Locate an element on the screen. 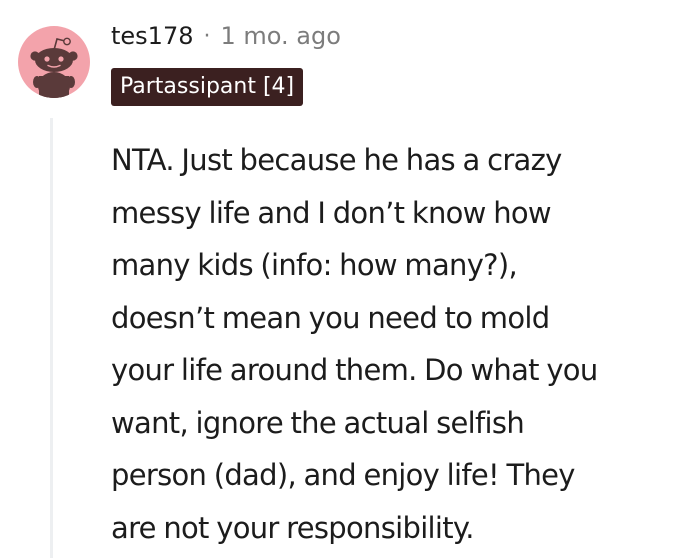  comment-body-line: want, ignore the actual selfish is located at coordinates (318, 422).